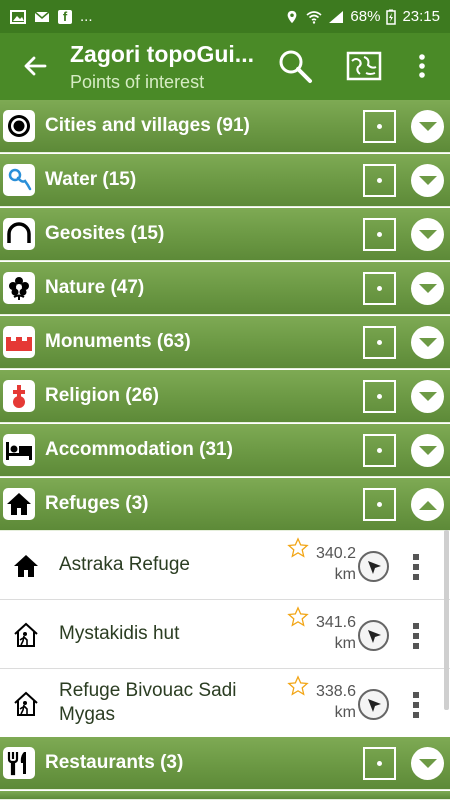  Describe the element at coordinates (335, 622) in the screenshot. I see `distance-value: 341.6` at that location.